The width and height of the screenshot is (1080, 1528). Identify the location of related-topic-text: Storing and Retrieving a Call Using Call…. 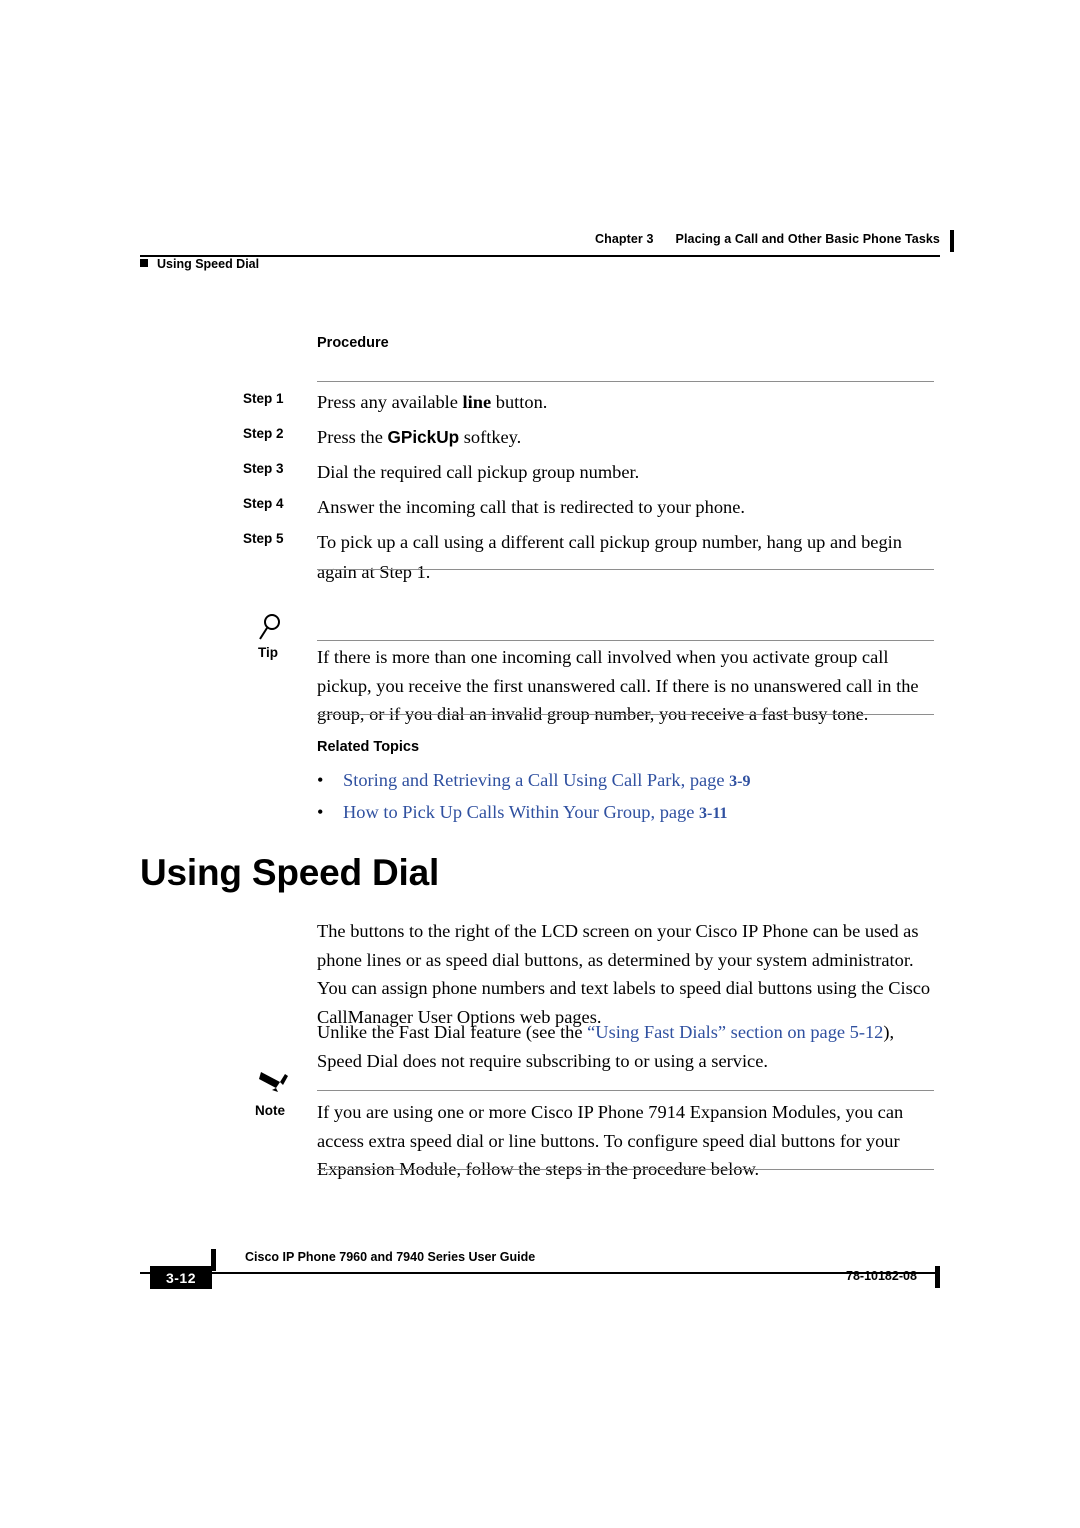
(536, 780).